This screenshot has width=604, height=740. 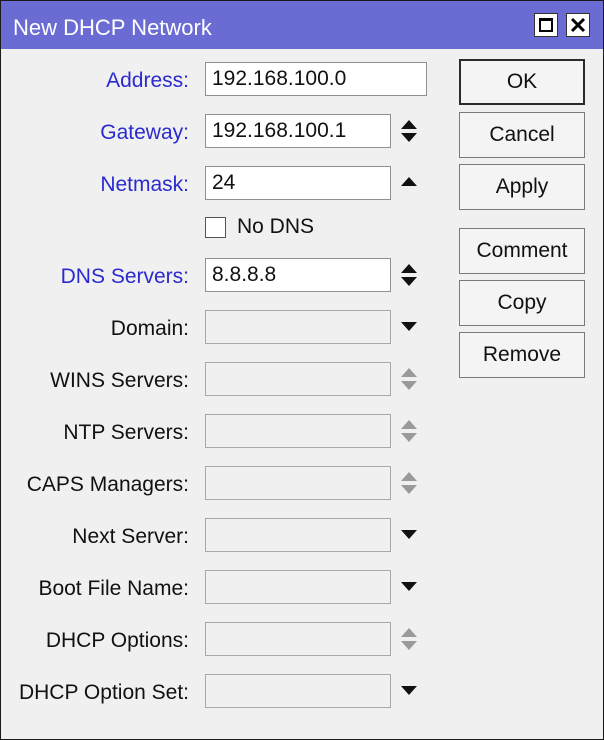 What do you see at coordinates (107, 484) in the screenshot?
I see `caps-managers-label: CAPS Managers:` at bounding box center [107, 484].